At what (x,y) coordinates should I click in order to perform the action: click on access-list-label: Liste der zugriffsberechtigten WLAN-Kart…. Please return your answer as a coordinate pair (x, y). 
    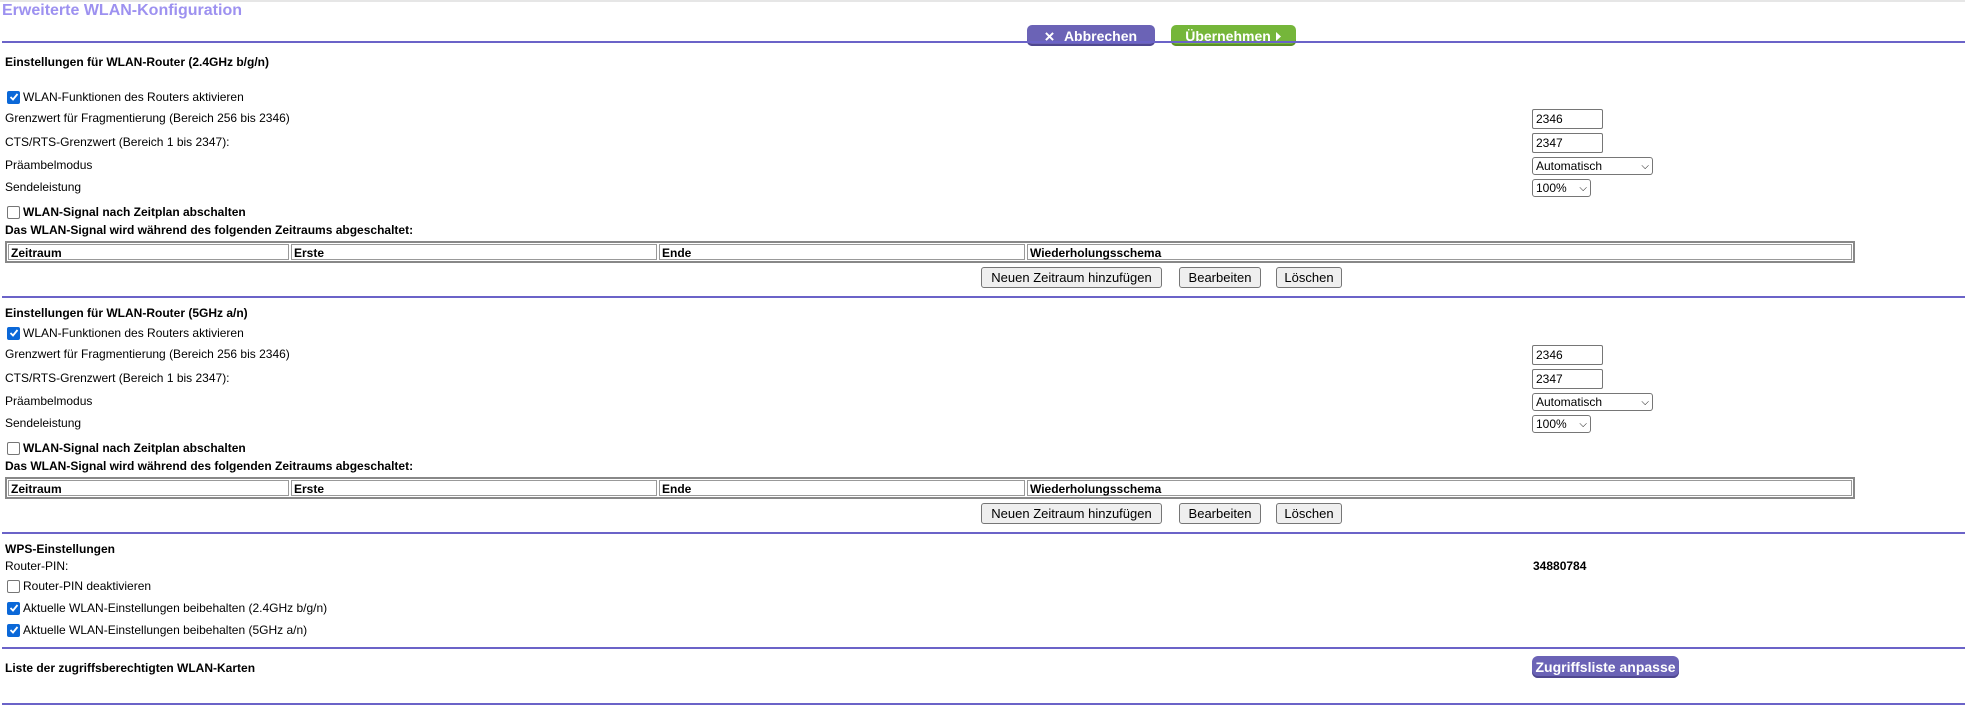
    Looking at the image, I should click on (130, 668).